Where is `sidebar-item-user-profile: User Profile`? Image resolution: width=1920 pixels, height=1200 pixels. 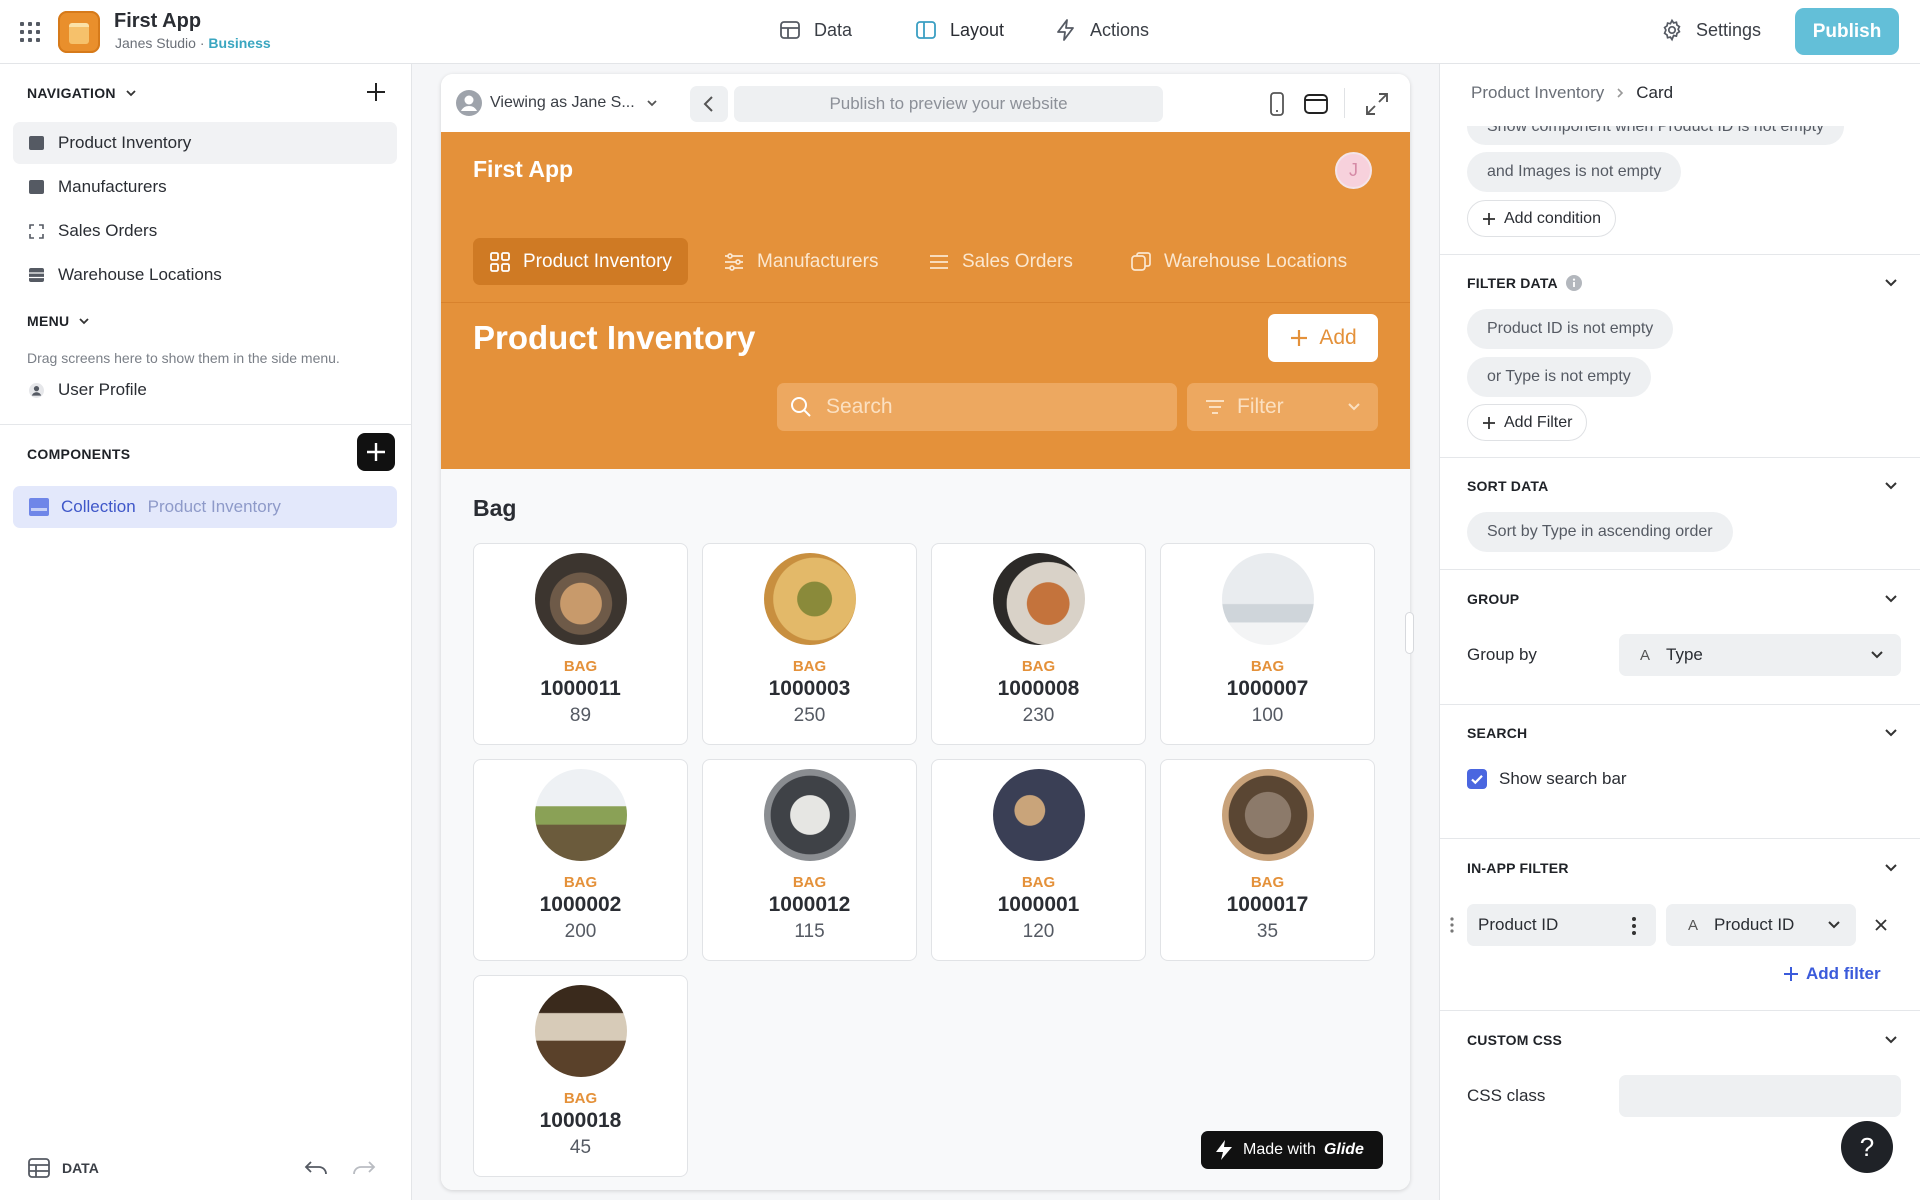
sidebar-item-user-profile: User Profile is located at coordinates (205, 390).